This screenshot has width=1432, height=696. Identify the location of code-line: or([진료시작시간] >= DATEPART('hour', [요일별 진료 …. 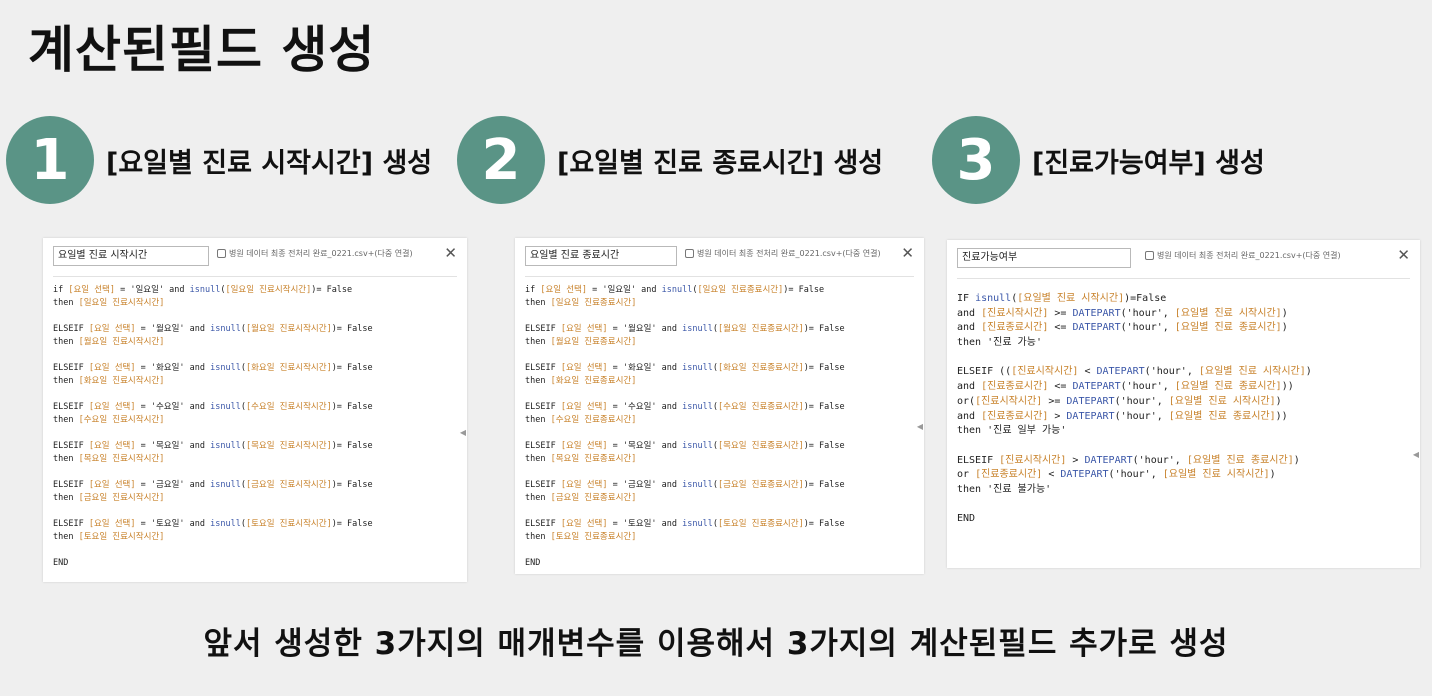
(1119, 401).